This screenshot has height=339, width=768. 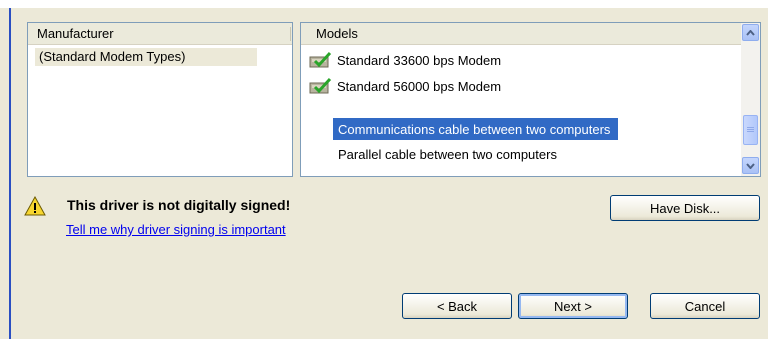 I want to click on warning-triangle-icon, so click(x=35, y=206).